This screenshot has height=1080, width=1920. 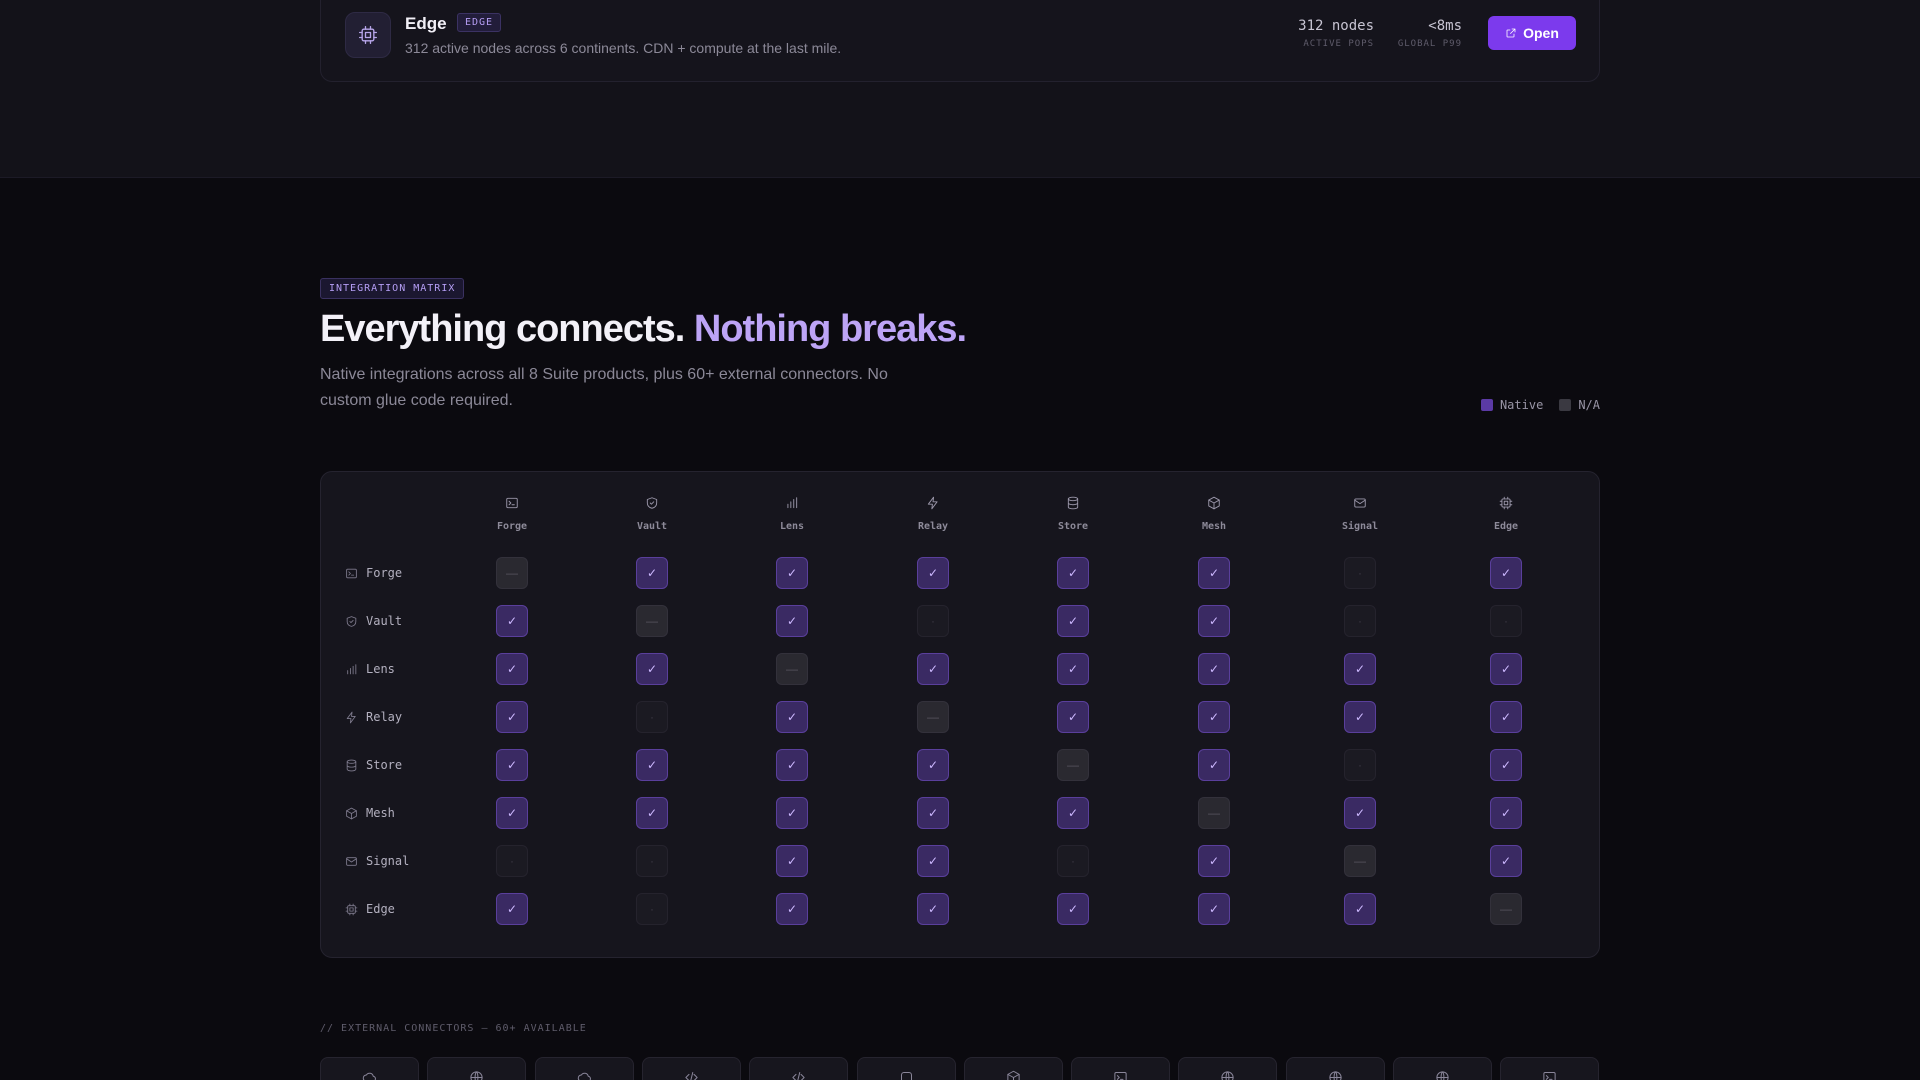 What do you see at coordinates (512, 621) in the screenshot?
I see `matrix-cell-vault-forge: ✓` at bounding box center [512, 621].